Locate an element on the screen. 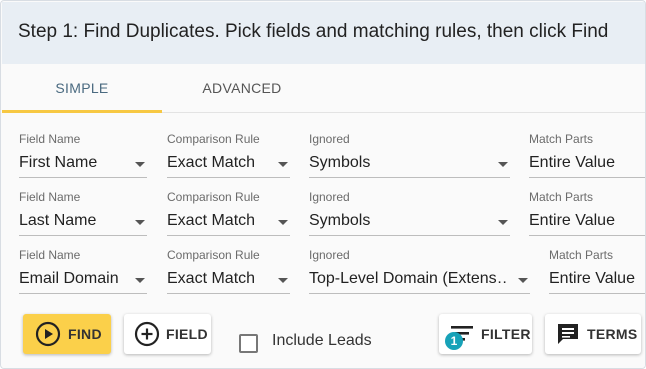  play-circle-icon is located at coordinates (48, 334).